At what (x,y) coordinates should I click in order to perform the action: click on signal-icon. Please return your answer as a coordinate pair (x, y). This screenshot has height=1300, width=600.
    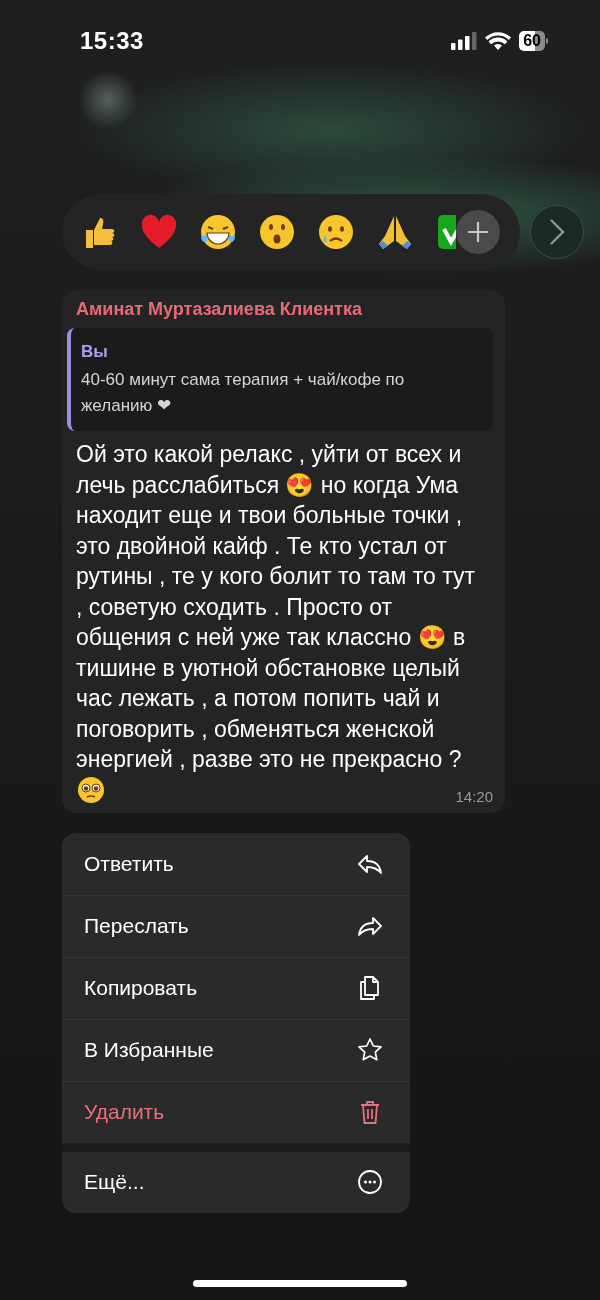
    Looking at the image, I should click on (464, 41).